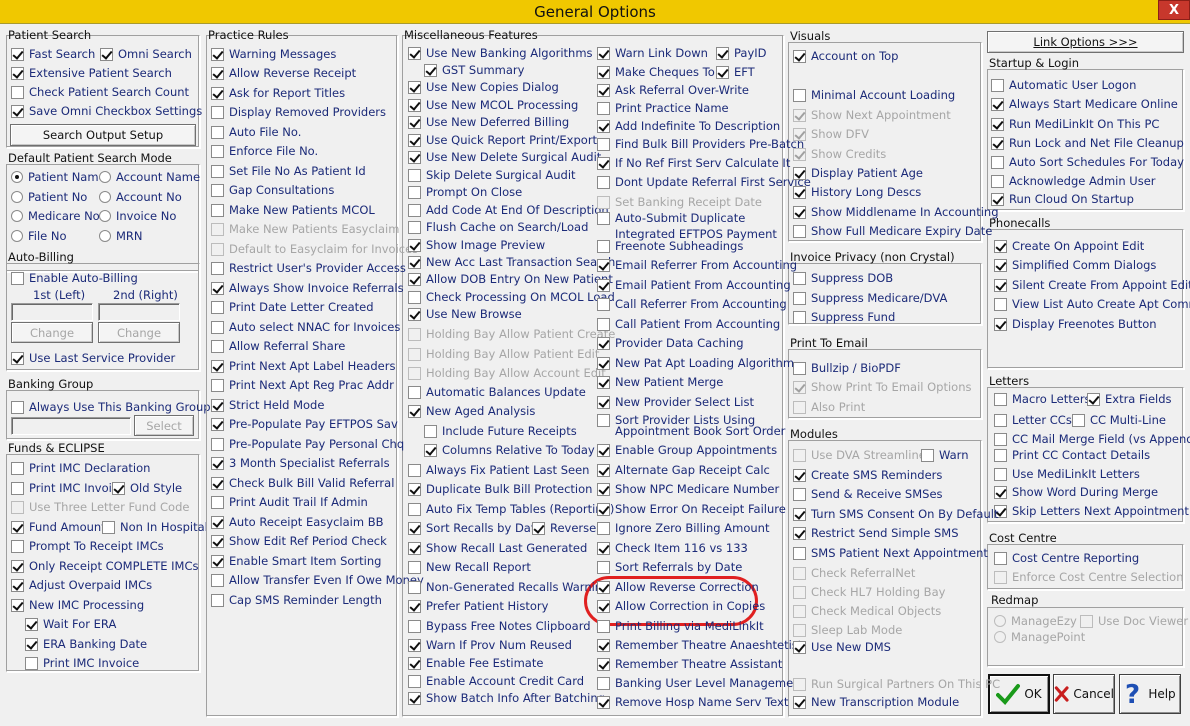 This screenshot has height=726, width=1190. Describe the element at coordinates (475, 663) in the screenshot. I see `misc-enable-fee-estimate: Enable Fee Estimate` at that location.